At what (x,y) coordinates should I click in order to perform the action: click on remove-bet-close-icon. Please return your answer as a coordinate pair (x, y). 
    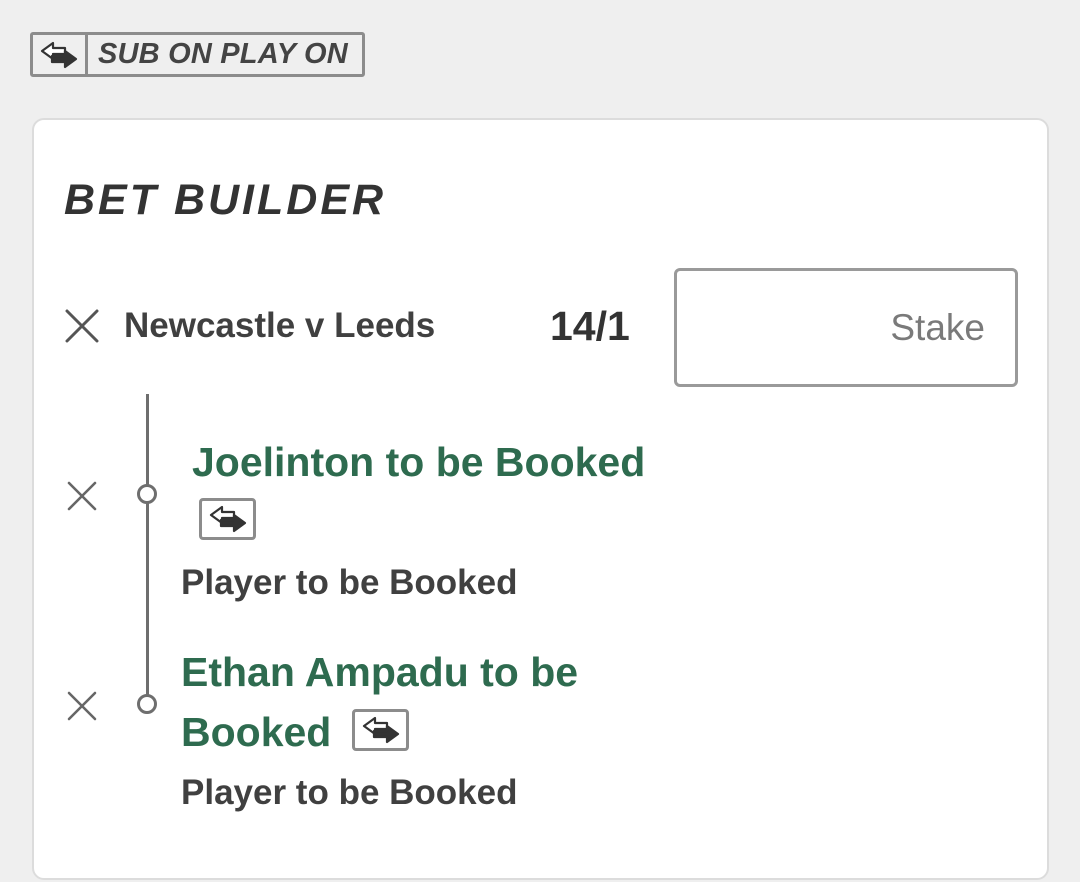
    Looking at the image, I should click on (82, 326).